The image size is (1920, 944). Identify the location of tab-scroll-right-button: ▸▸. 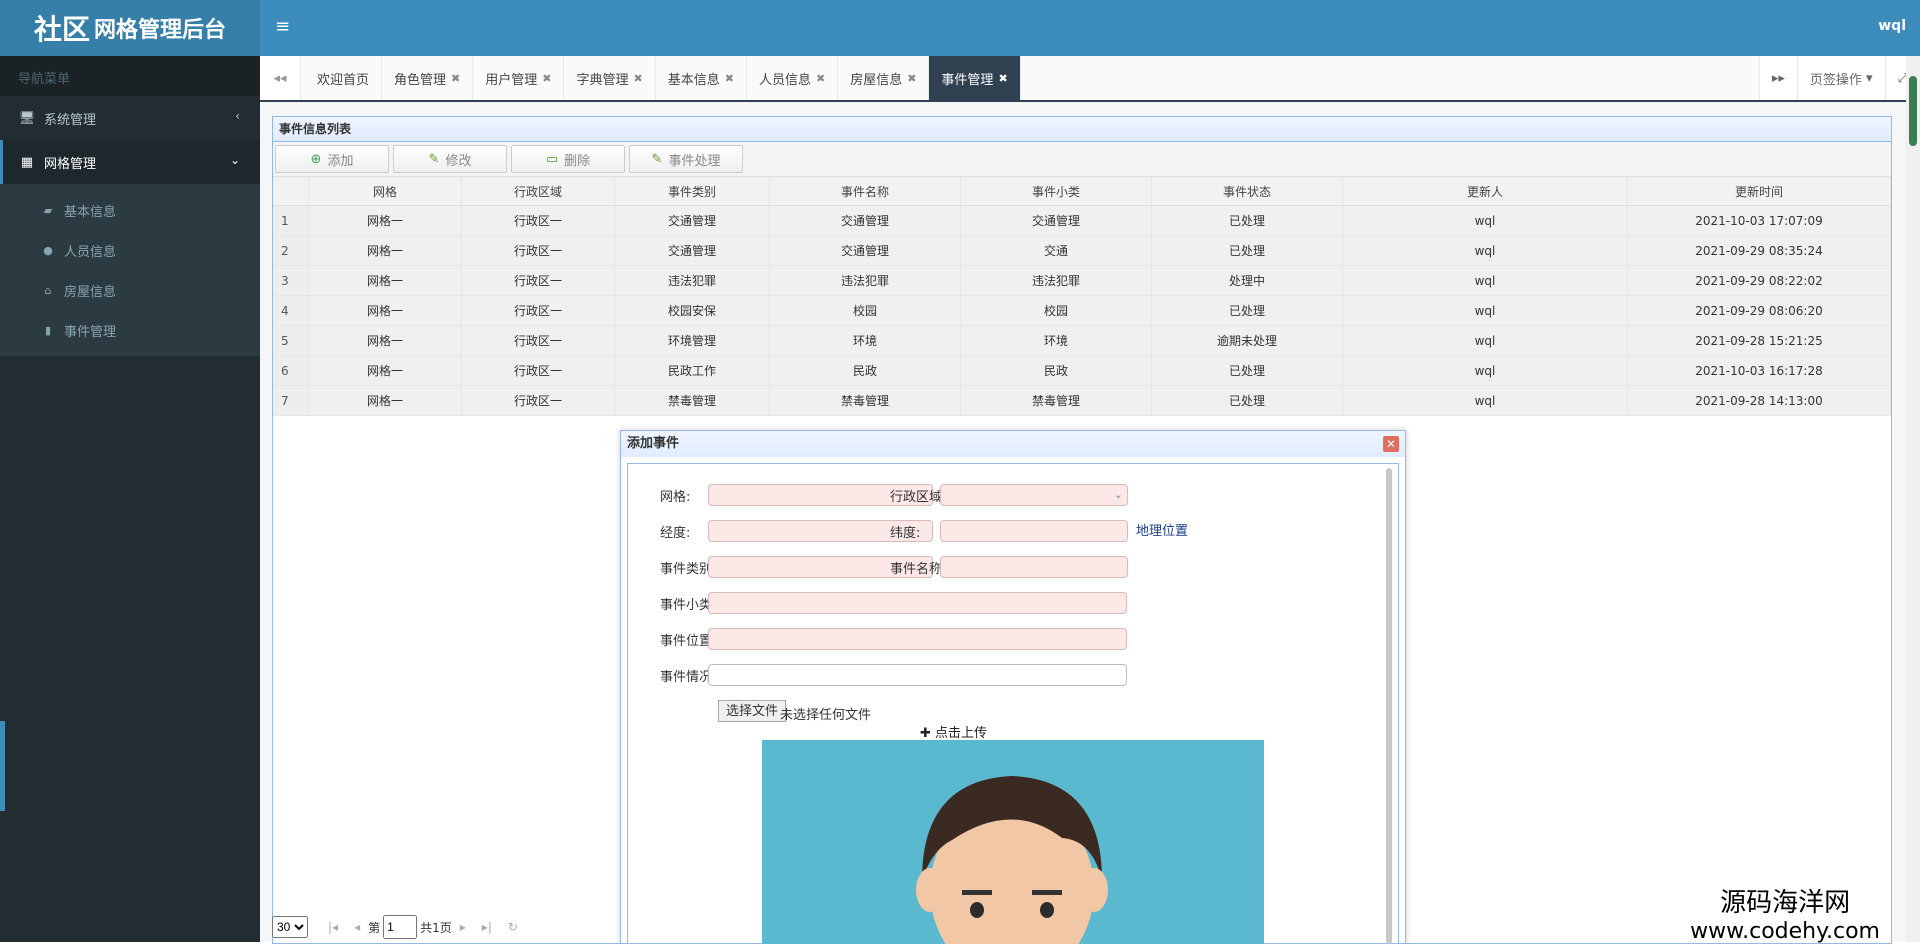
(1777, 78).